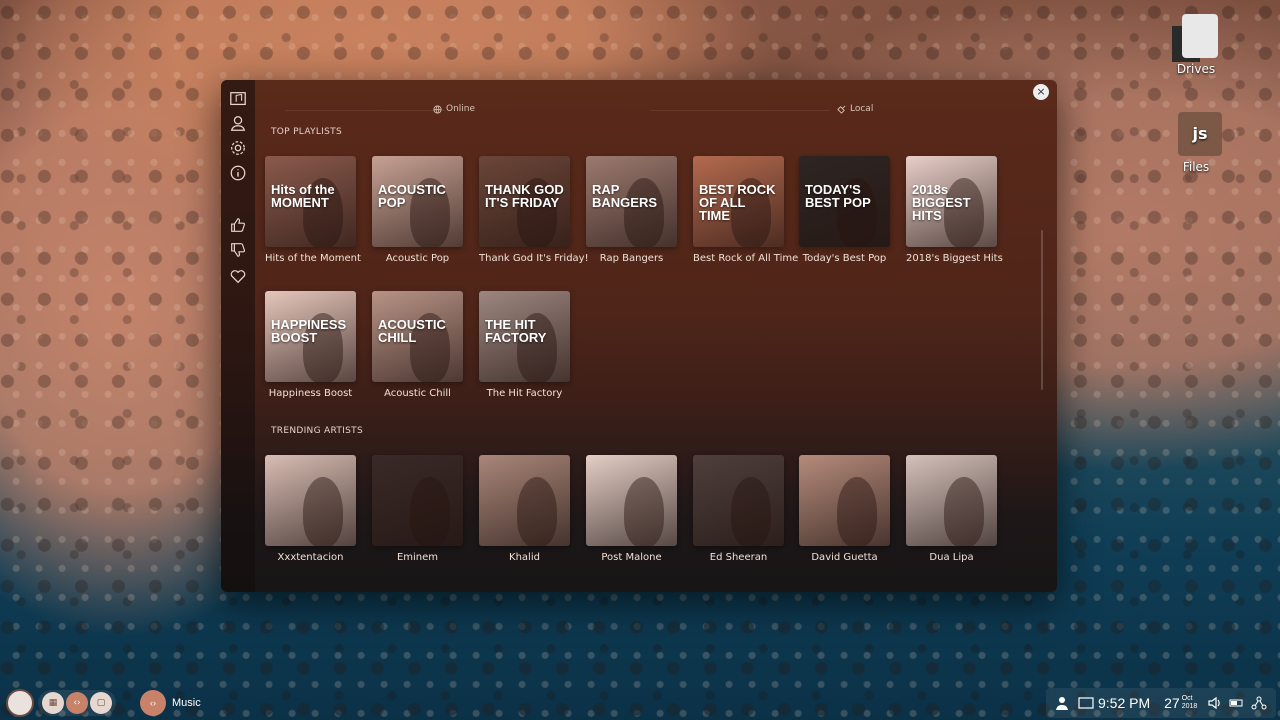 The height and width of the screenshot is (720, 1280). I want to click on playlist-tile: THE HIT FACTORY The Hit Factory, so click(524, 345).